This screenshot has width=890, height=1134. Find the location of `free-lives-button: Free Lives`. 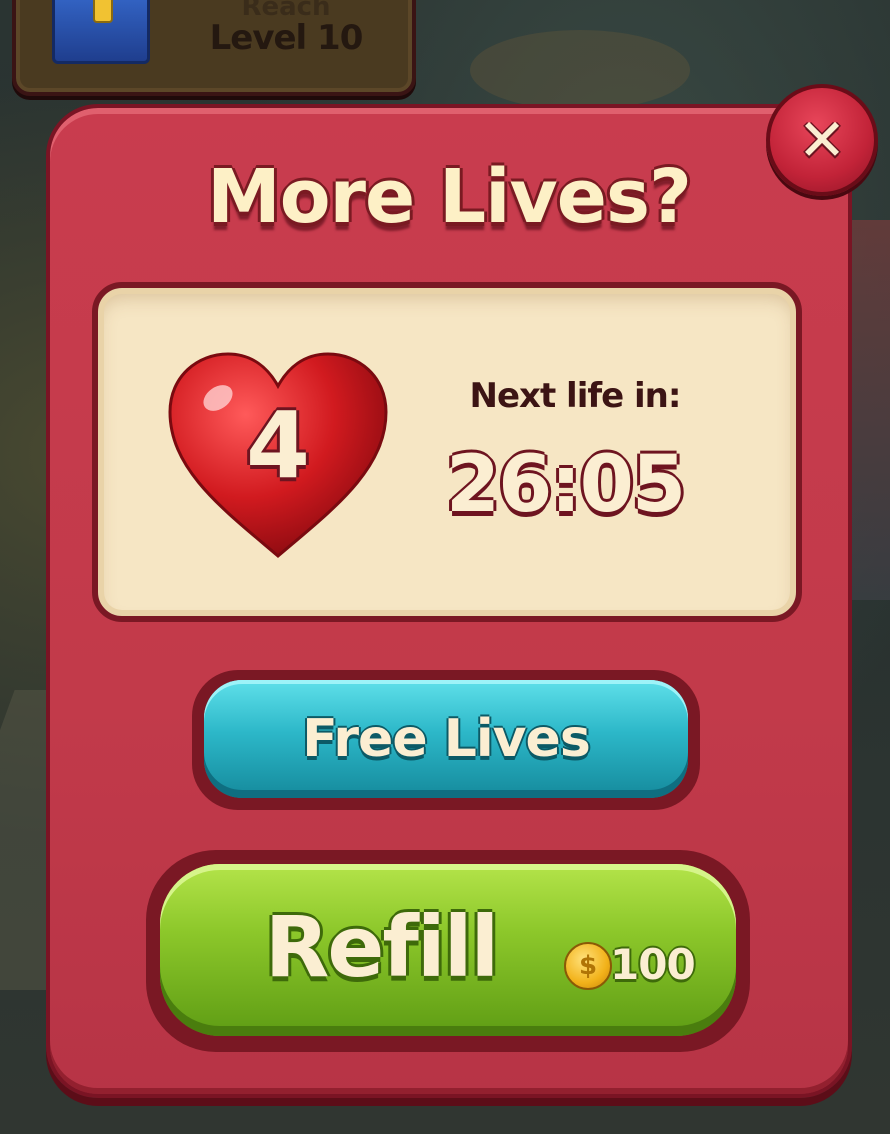

free-lives-button: Free Lives is located at coordinates (446, 740).